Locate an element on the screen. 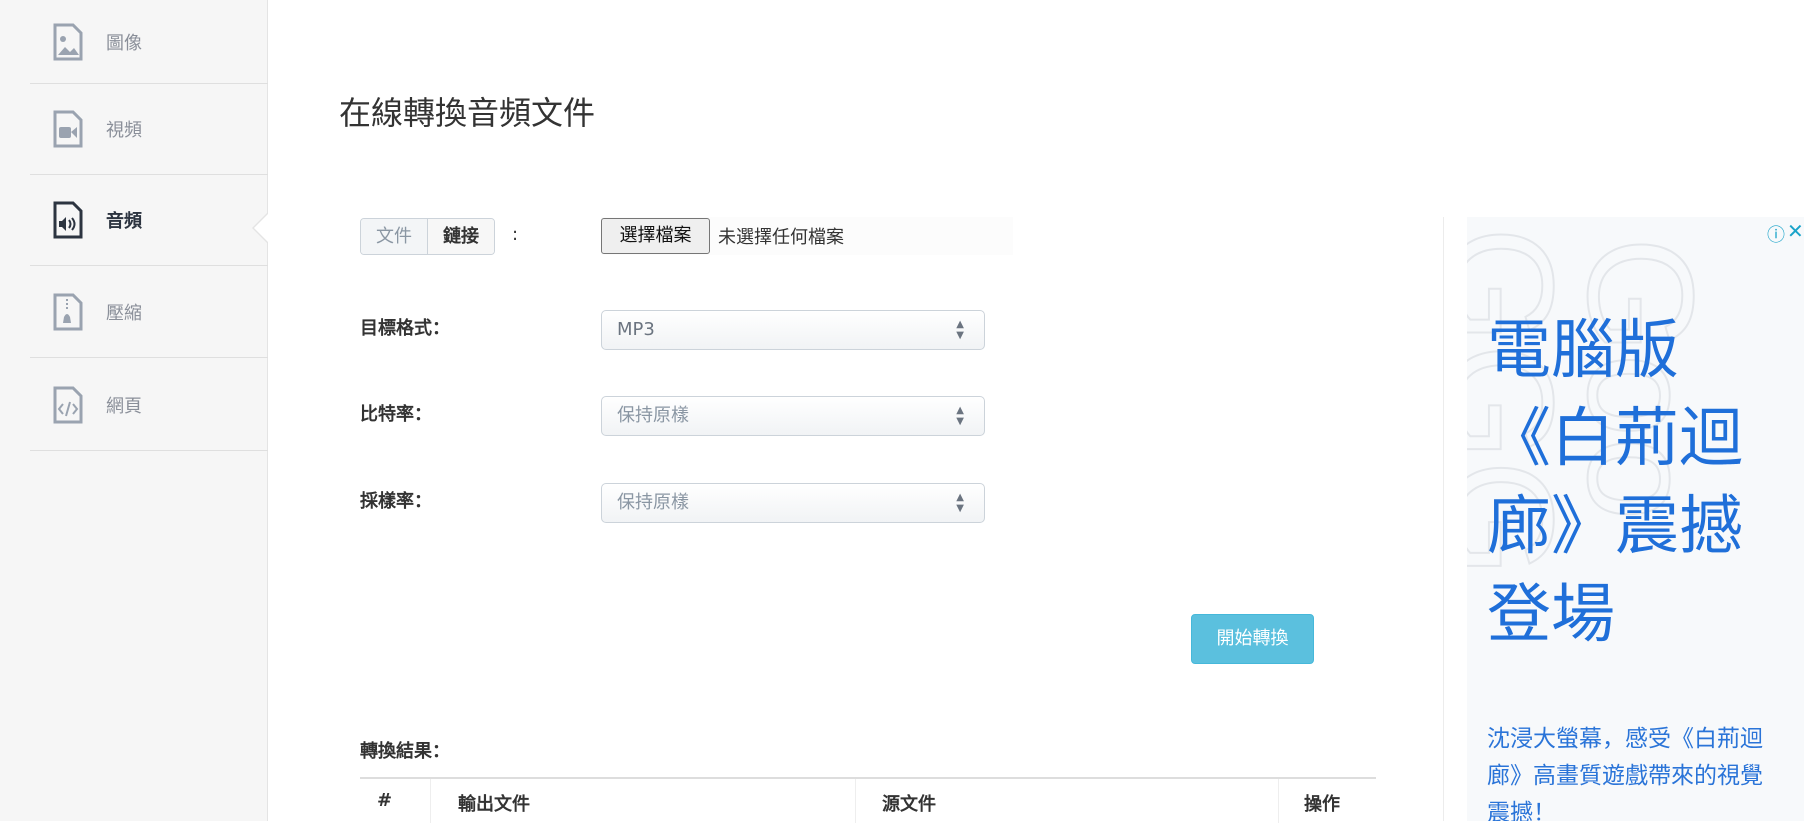  samplerate-value: 保持原樣 is located at coordinates (653, 502).